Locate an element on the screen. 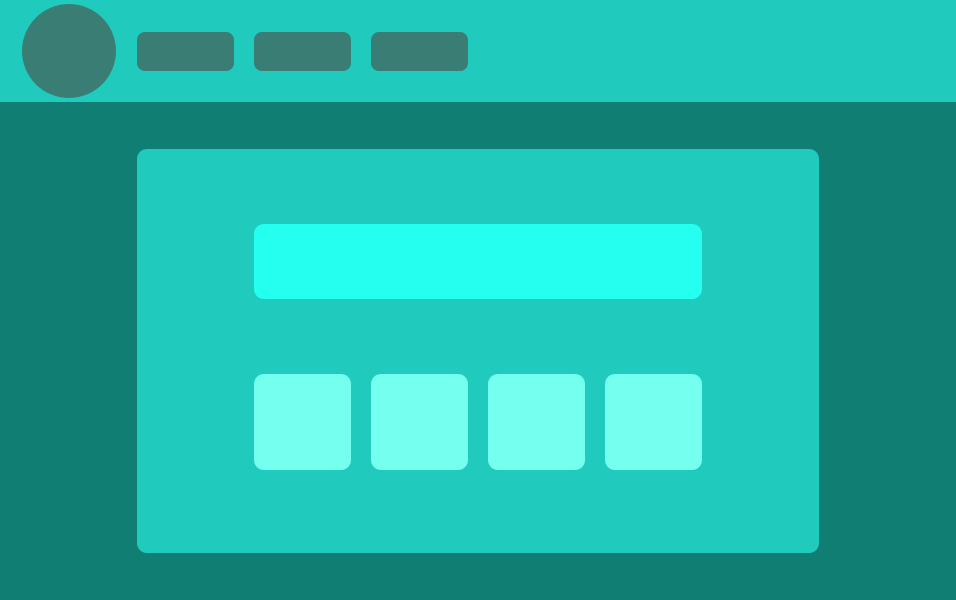 Image resolution: width=956 pixels, height=600 pixels. avatar is located at coordinates (69, 51).